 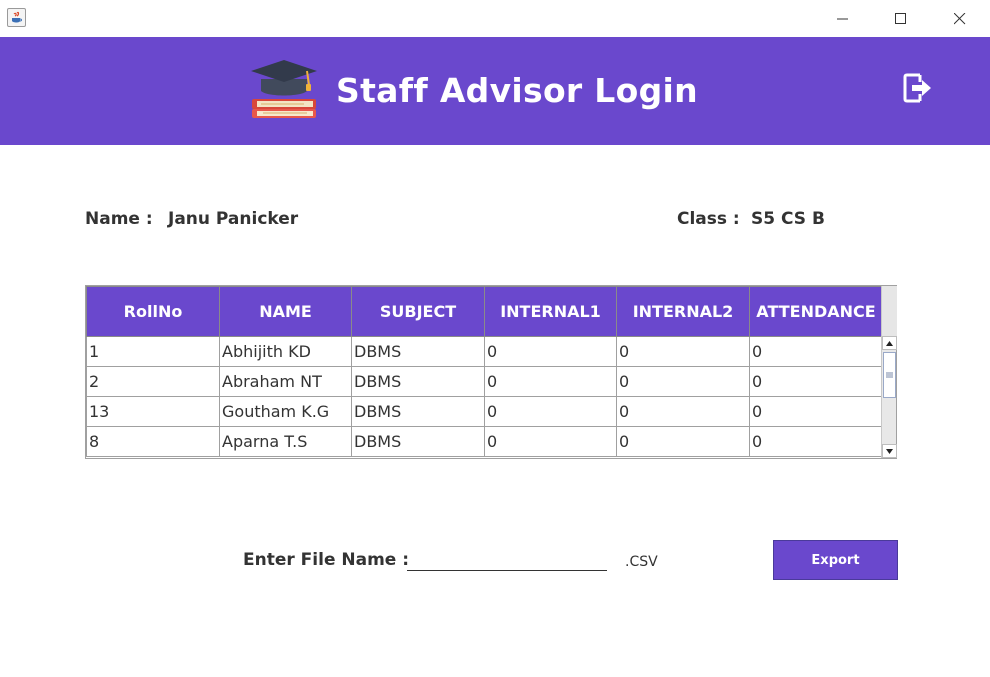 I want to click on export-button: Export, so click(x=835, y=560).